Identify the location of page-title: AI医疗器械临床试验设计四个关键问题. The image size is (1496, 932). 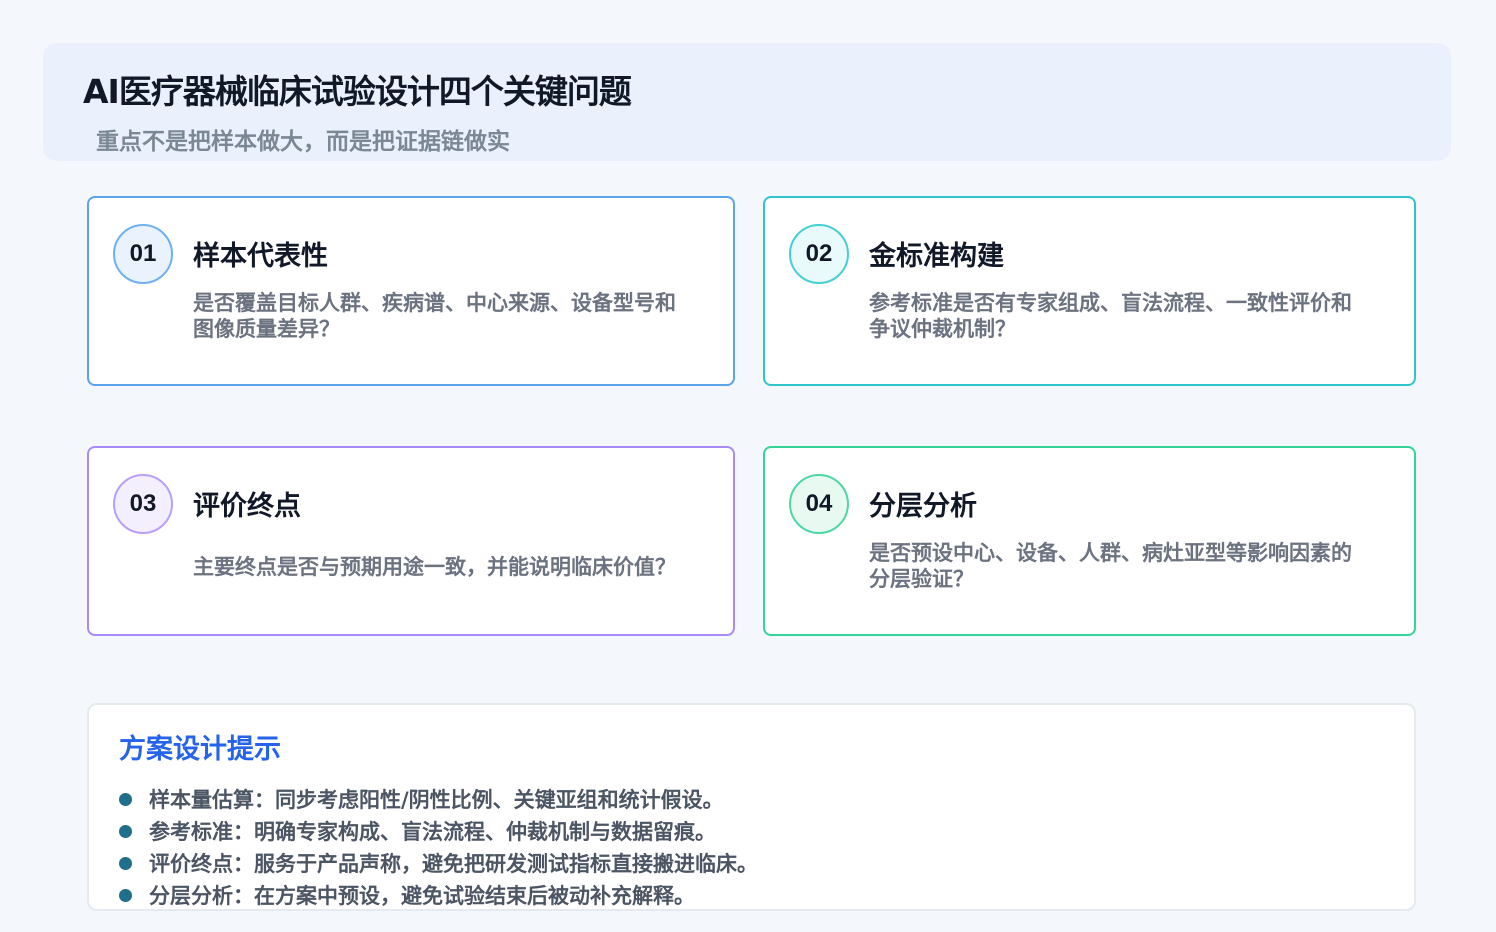
(357, 91).